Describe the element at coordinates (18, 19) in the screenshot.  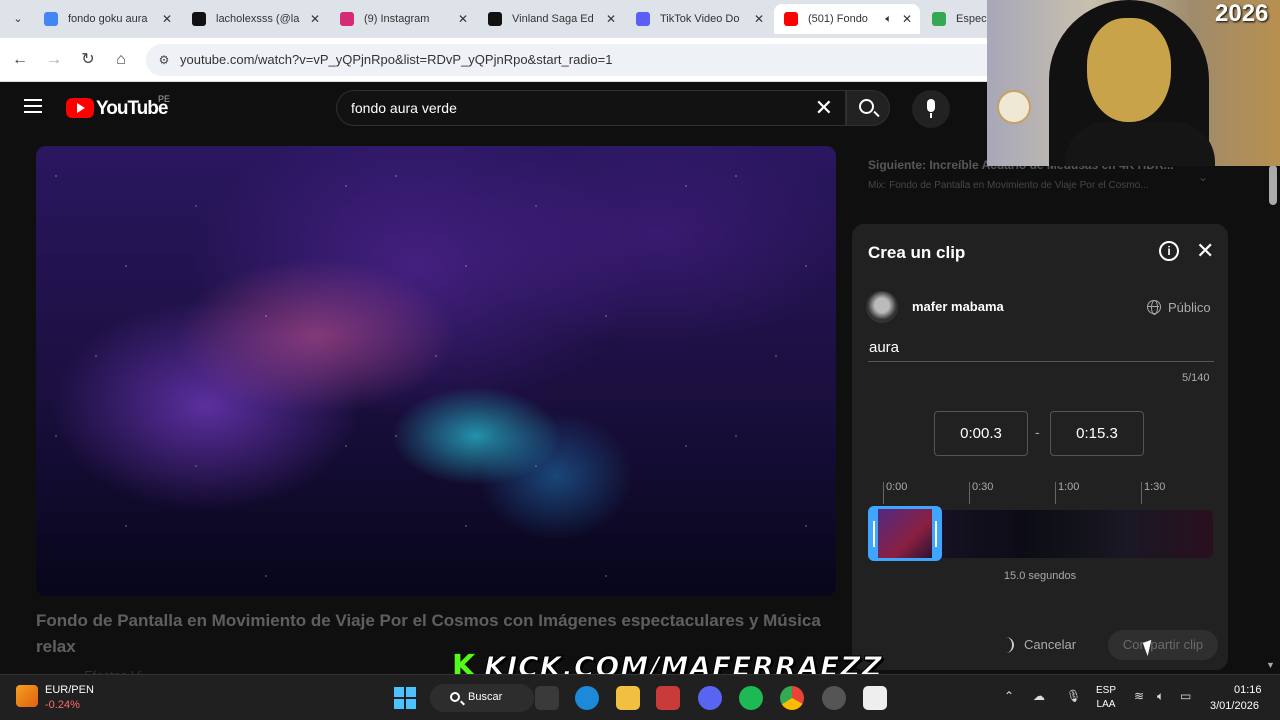
I see `tab-search-chevron-icon: ⌄` at that location.